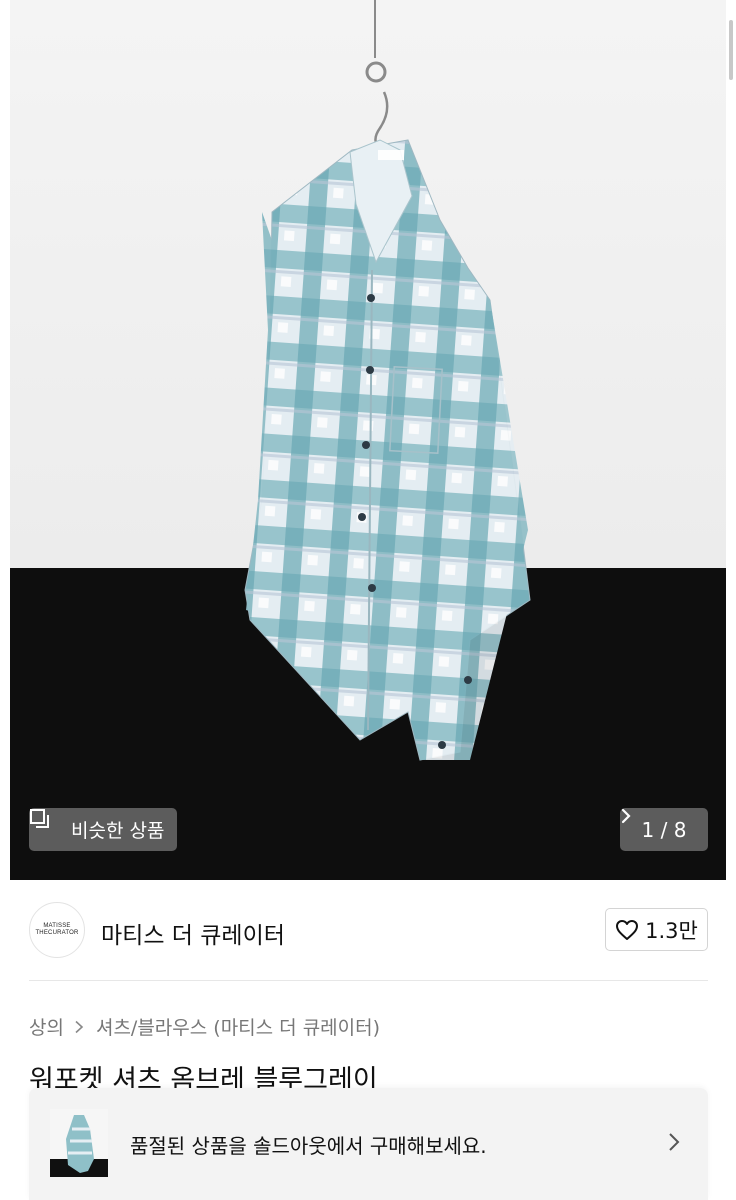 The height and width of the screenshot is (1200, 736). I want to click on heart-outline-icon, so click(627, 929).